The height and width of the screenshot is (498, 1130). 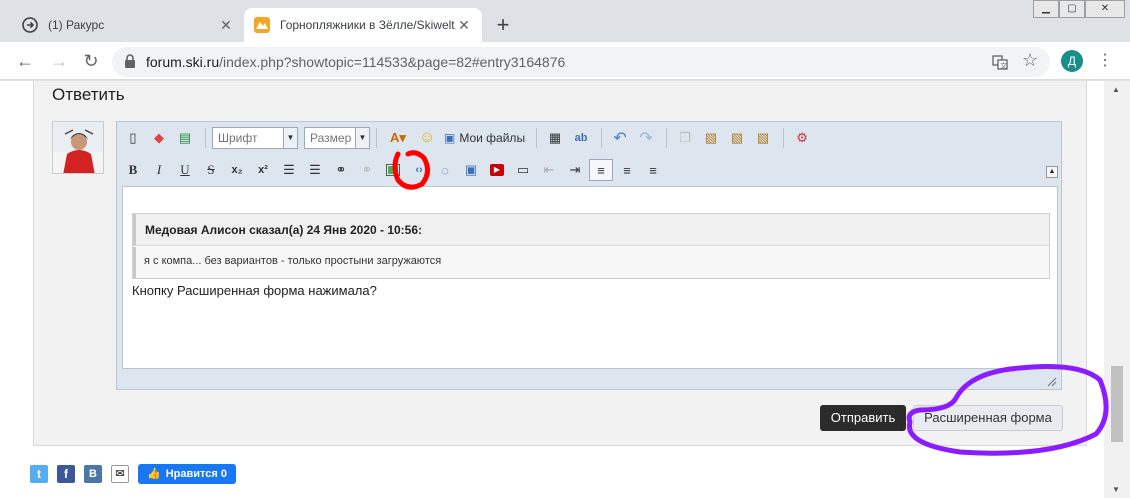 What do you see at coordinates (133, 138) in the screenshot?
I see `source-icon: ▯` at bounding box center [133, 138].